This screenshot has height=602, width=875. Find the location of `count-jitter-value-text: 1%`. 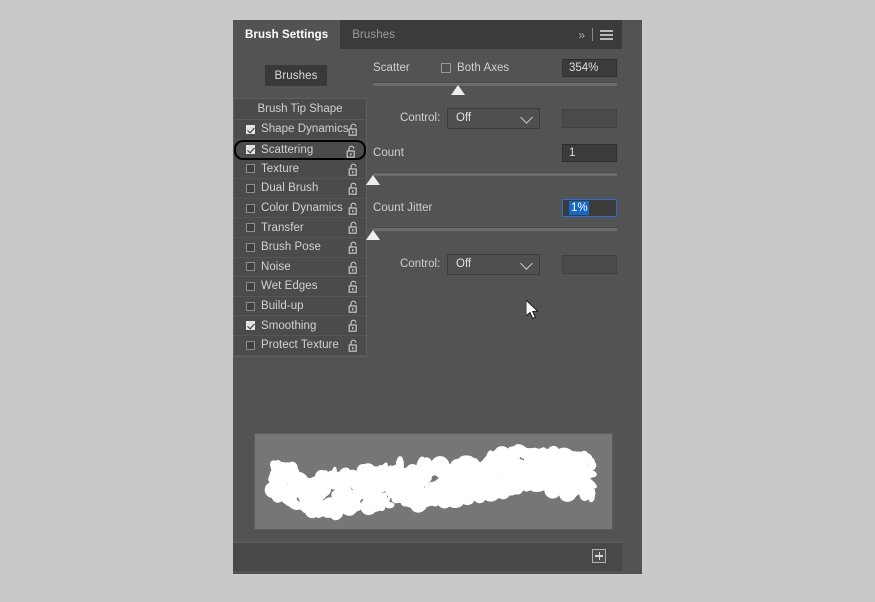

count-jitter-value-text: 1% is located at coordinates (579, 208).